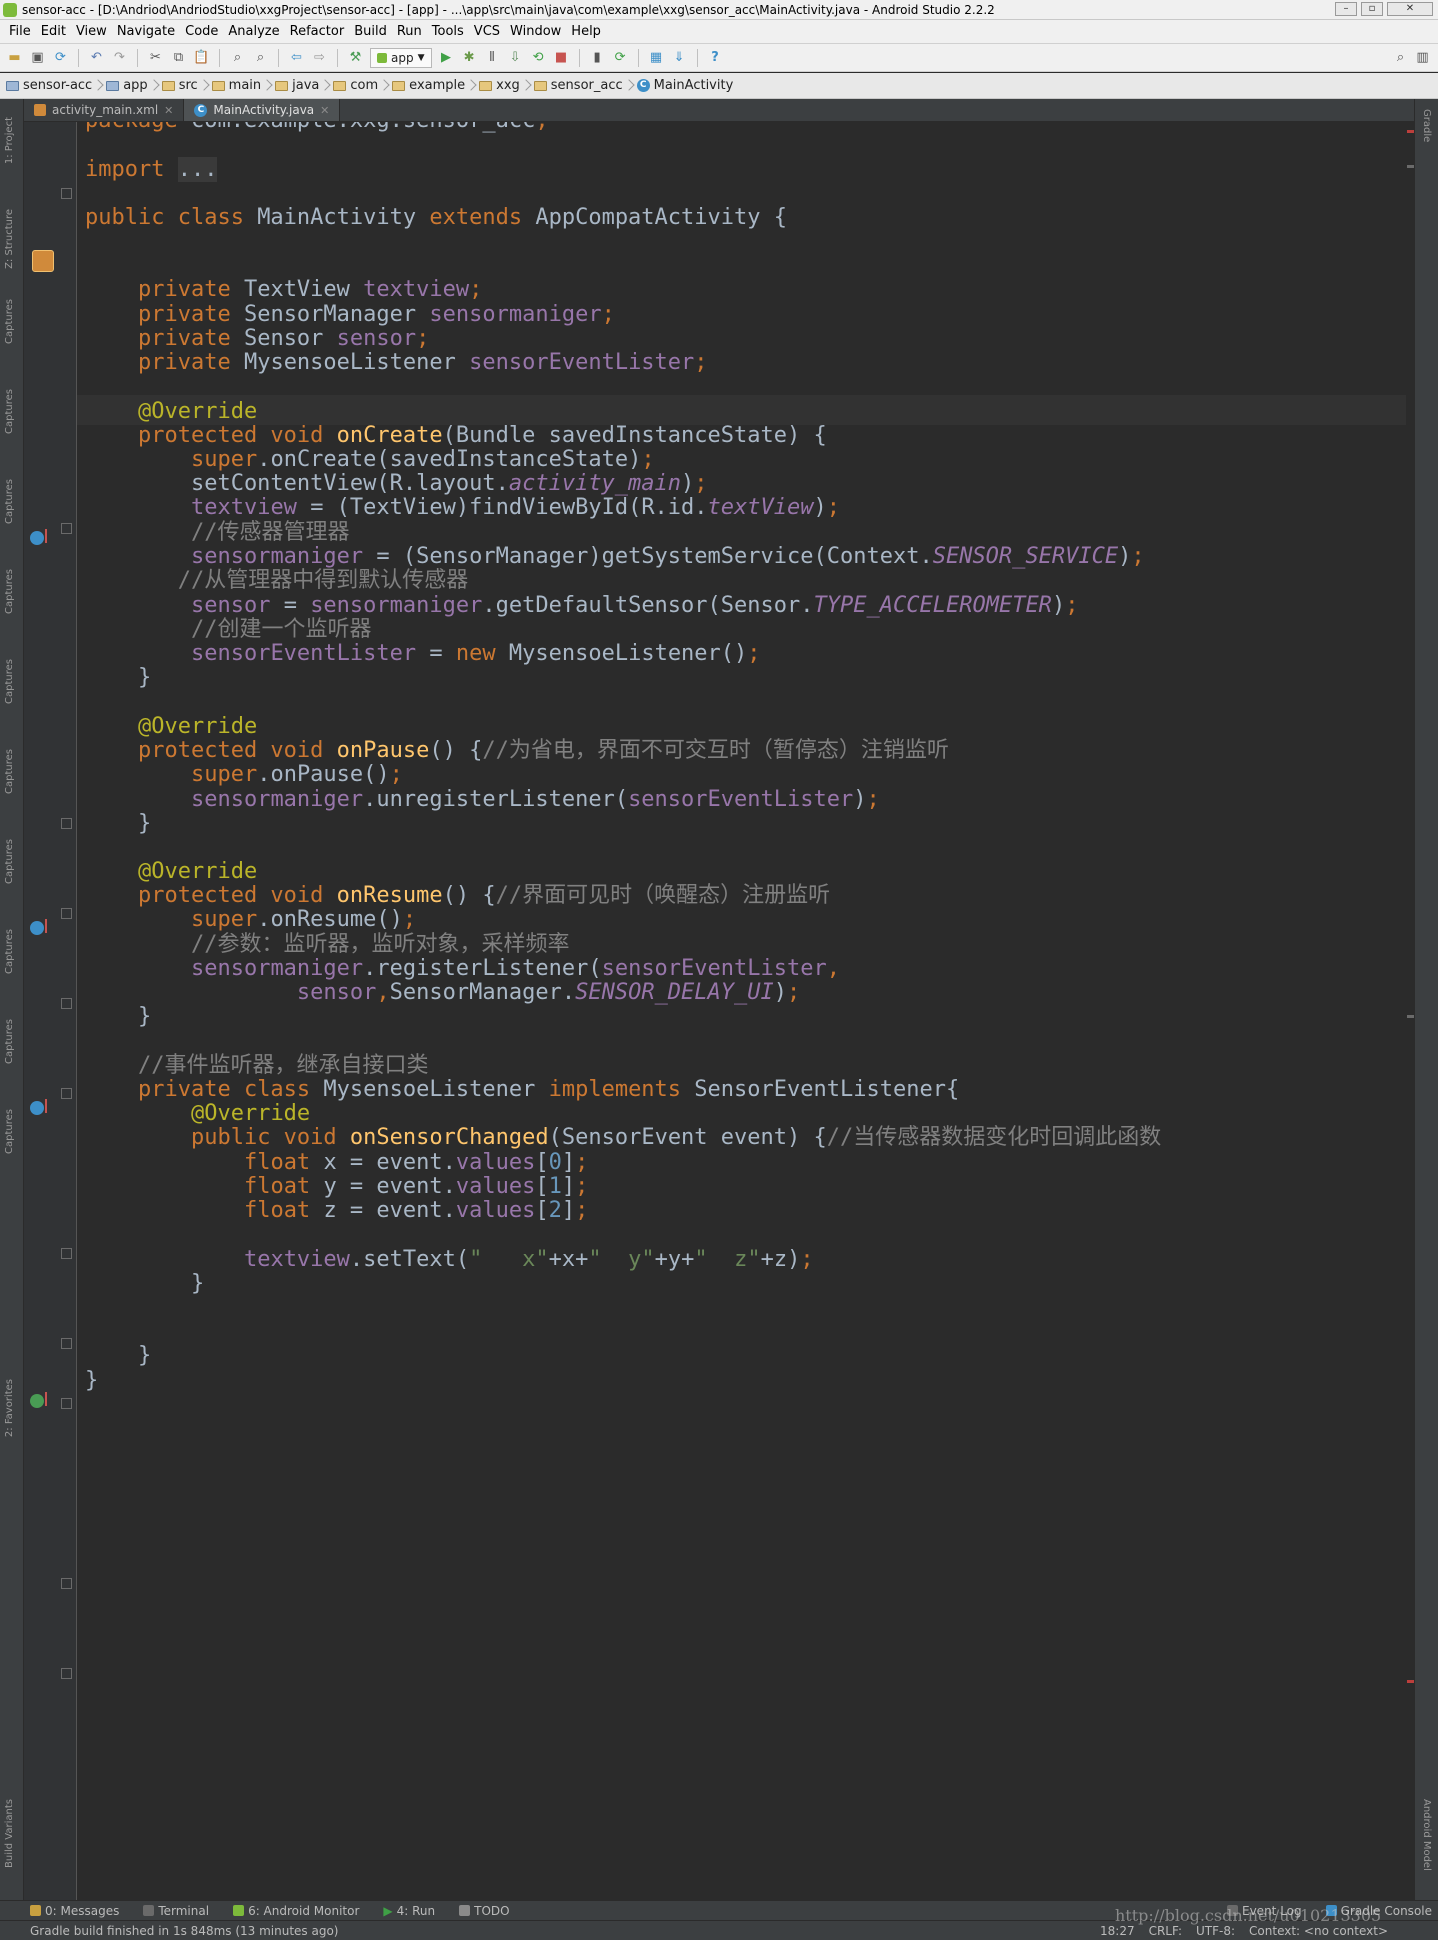 The image size is (1438, 1940). I want to click on breadcrumb-item: com, so click(362, 85).